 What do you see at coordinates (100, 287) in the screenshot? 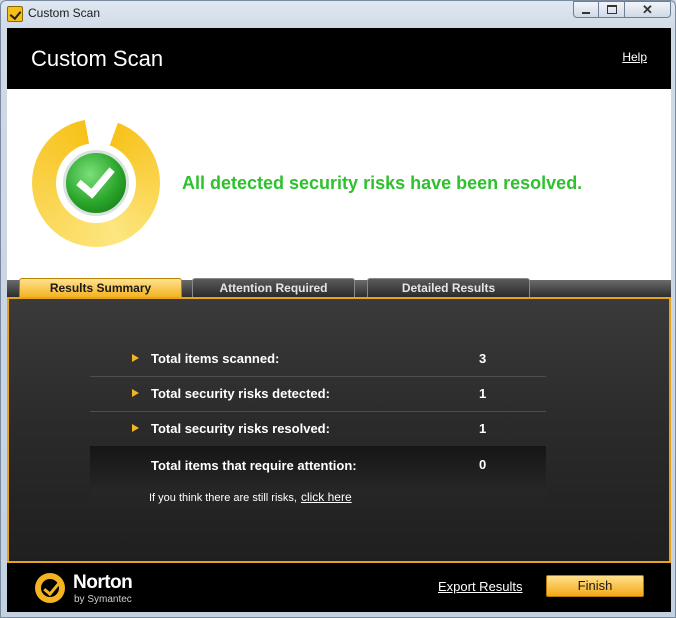
I see `tab-results-summary: Results Summary` at bounding box center [100, 287].